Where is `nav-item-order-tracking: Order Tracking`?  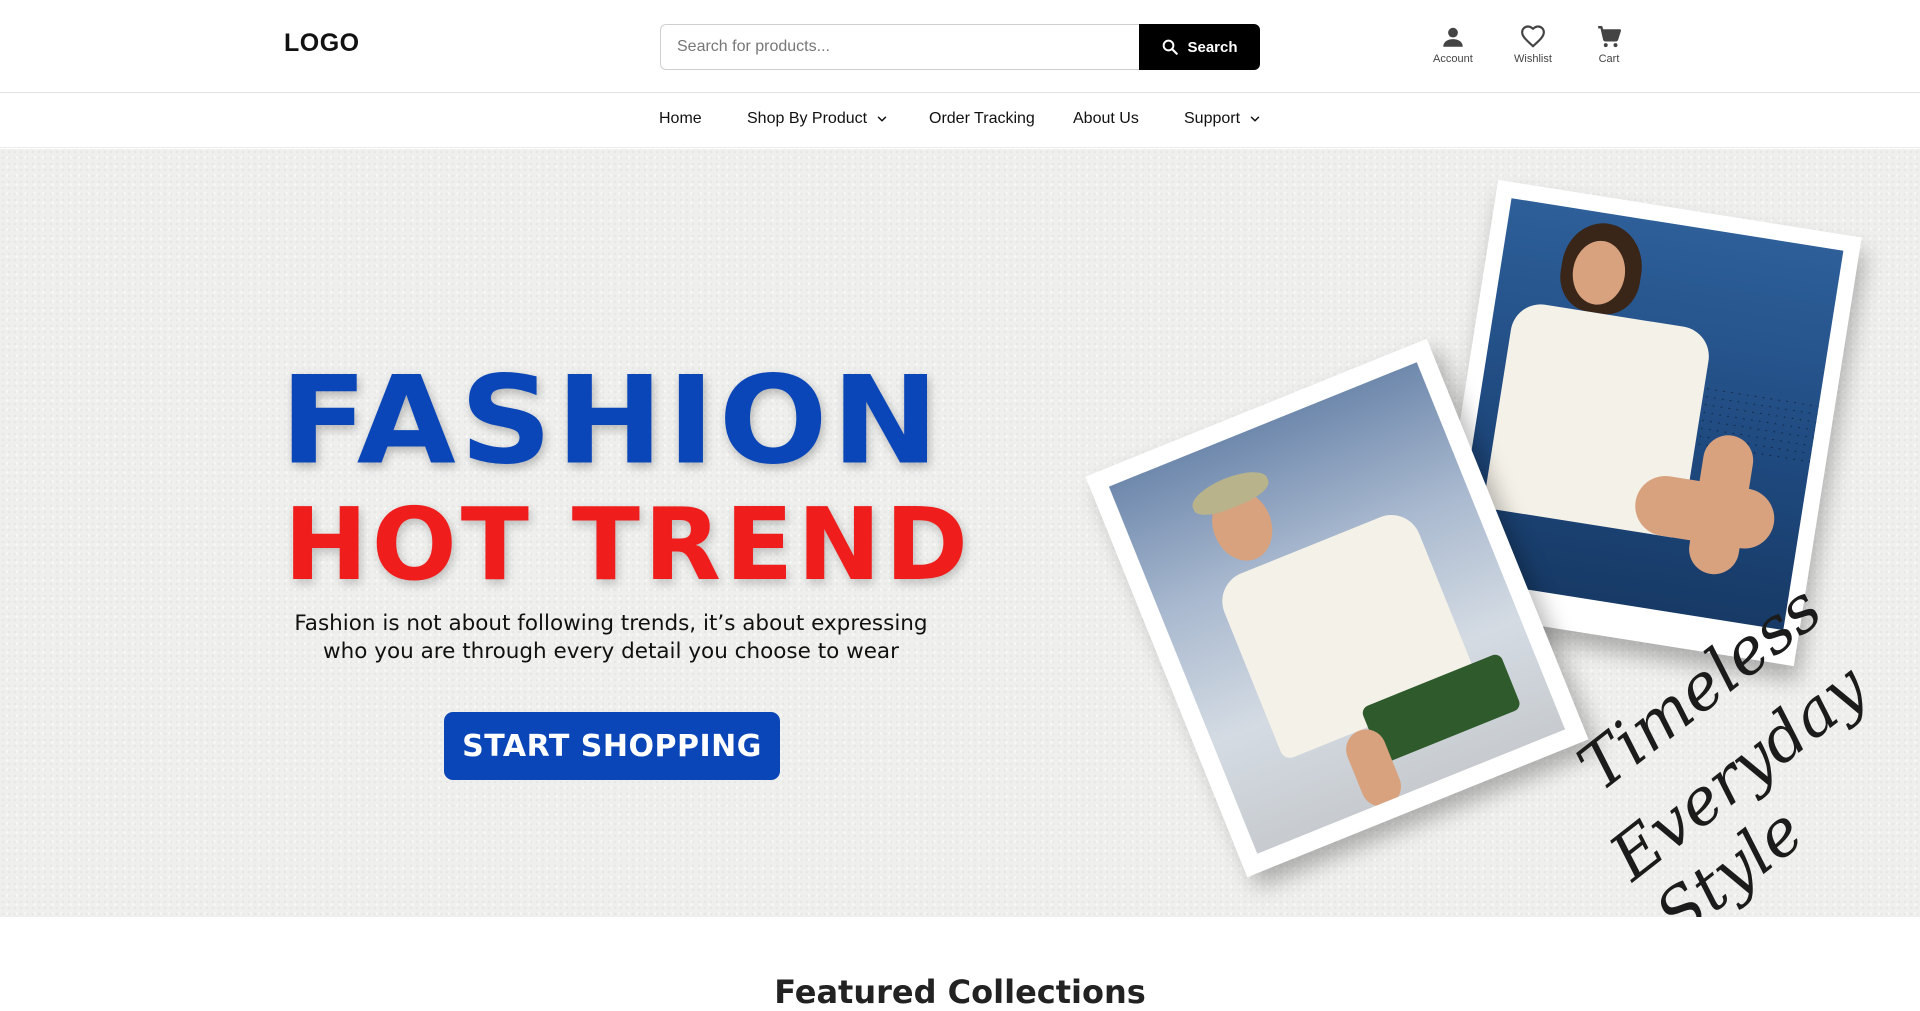
nav-item-order-tracking: Order Tracking is located at coordinates (982, 119).